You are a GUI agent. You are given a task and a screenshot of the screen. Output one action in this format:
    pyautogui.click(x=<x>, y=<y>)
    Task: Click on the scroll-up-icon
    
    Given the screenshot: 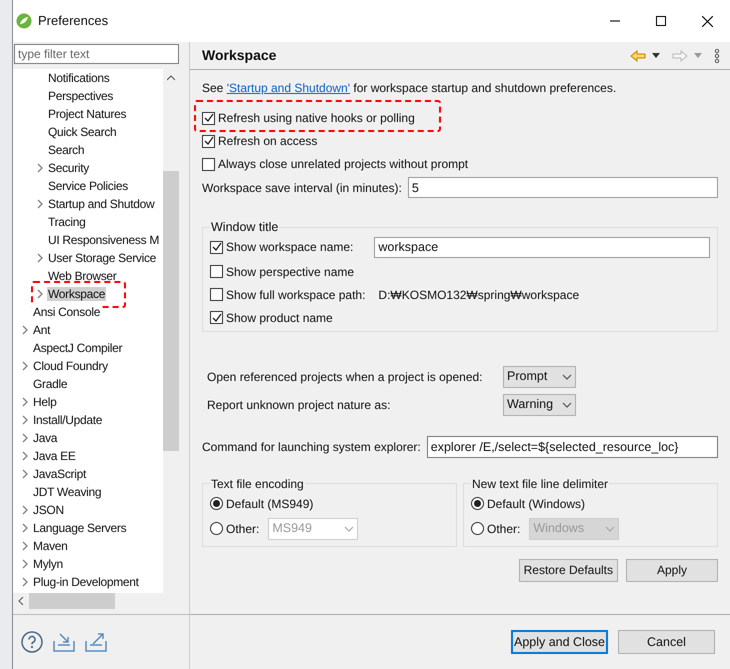 What is the action you would take?
    pyautogui.click(x=171, y=78)
    